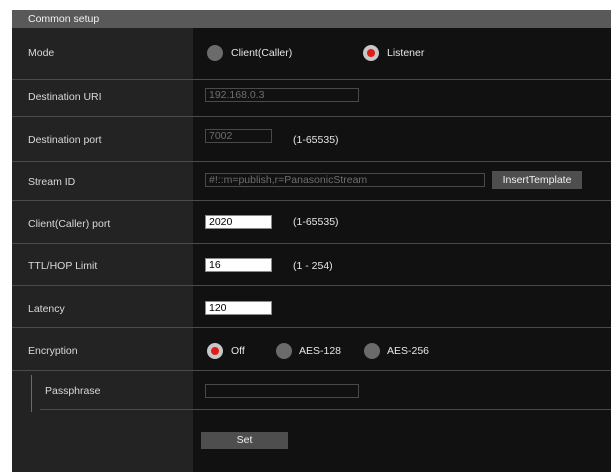 This screenshot has height=473, width=615. Describe the element at coordinates (316, 222) in the screenshot. I see `client-port-range: (1-65535)` at that location.